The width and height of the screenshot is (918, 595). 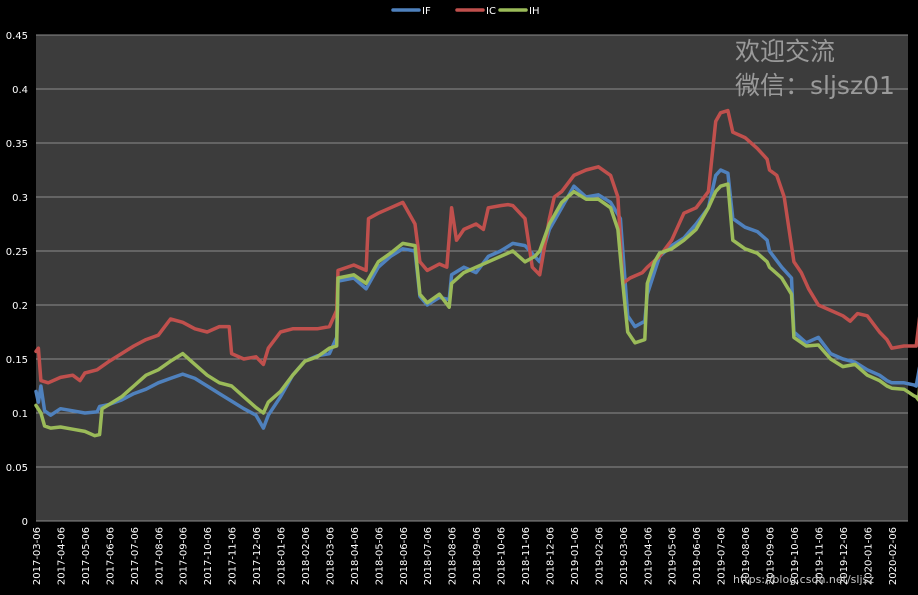 I want to click on x-tick-label: 2018-09-06, so click(x=477, y=556).